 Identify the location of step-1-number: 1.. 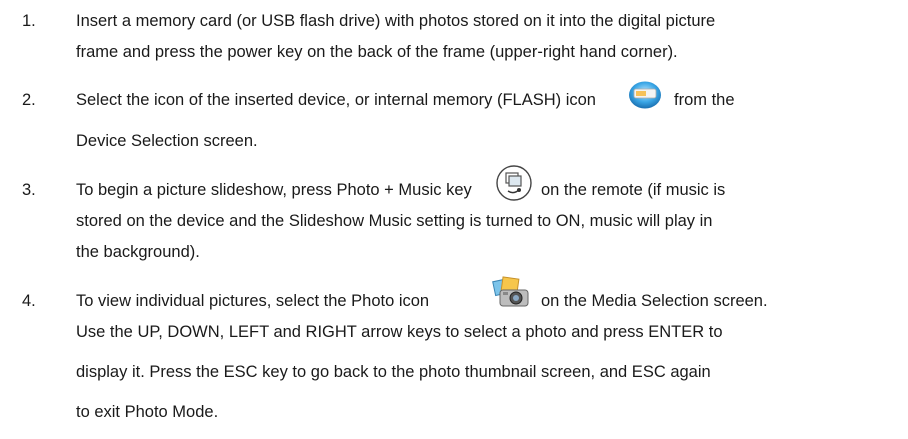
(29, 21).